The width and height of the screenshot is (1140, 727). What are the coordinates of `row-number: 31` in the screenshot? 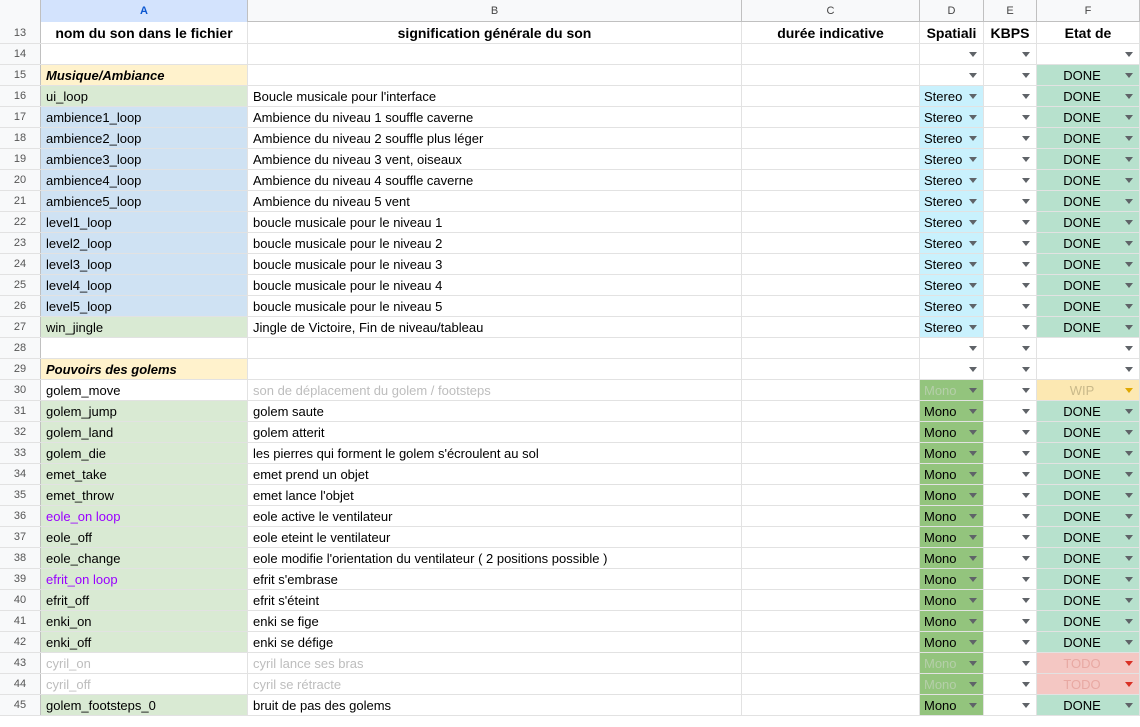 It's located at (20, 411).